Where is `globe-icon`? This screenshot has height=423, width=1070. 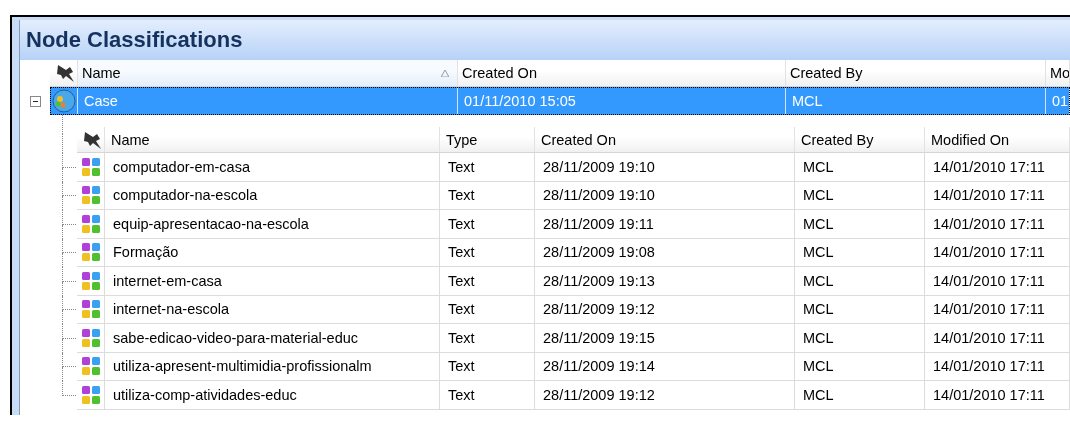
globe-icon is located at coordinates (63, 101).